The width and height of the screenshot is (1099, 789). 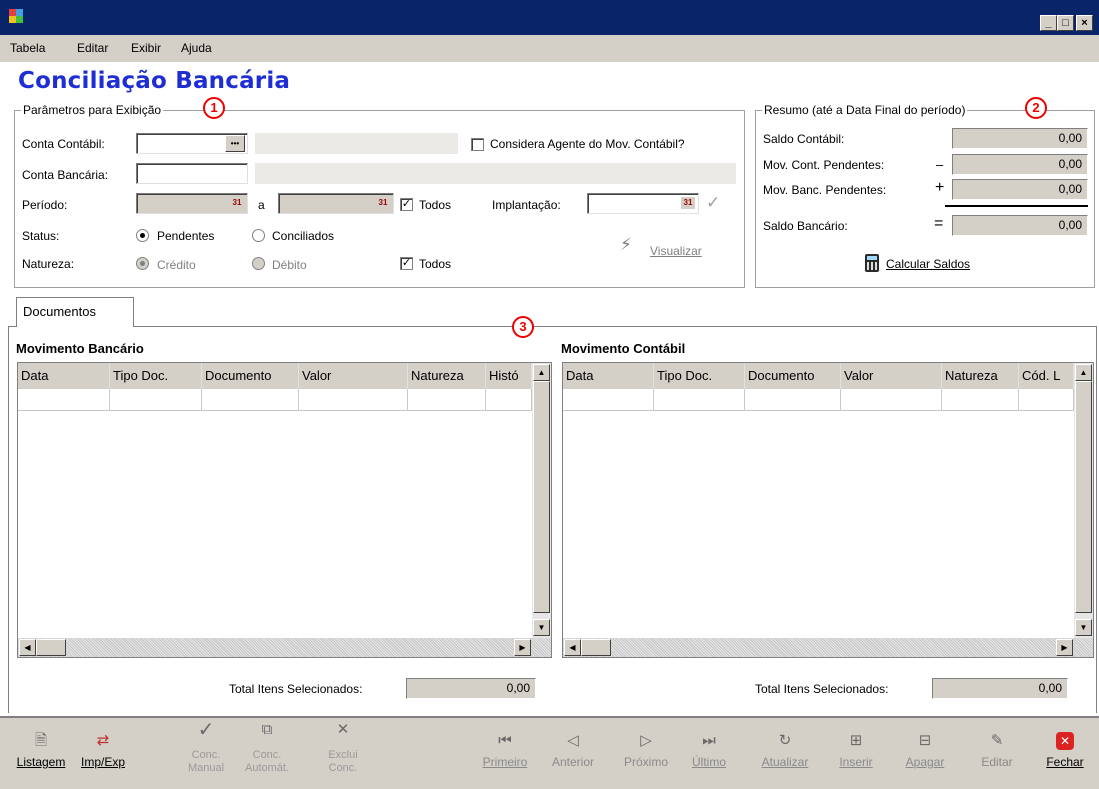 I want to click on lookup-button: •••, so click(x=235, y=143).